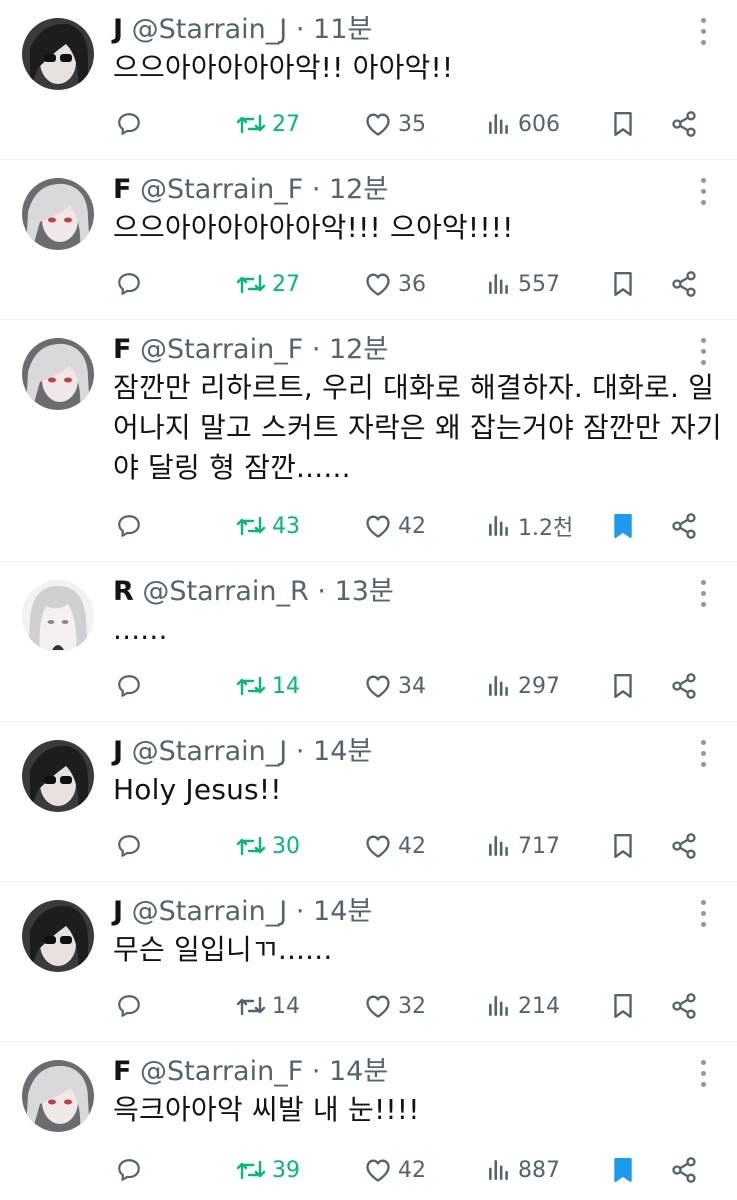  I want to click on like-button: 32, so click(395, 1006).